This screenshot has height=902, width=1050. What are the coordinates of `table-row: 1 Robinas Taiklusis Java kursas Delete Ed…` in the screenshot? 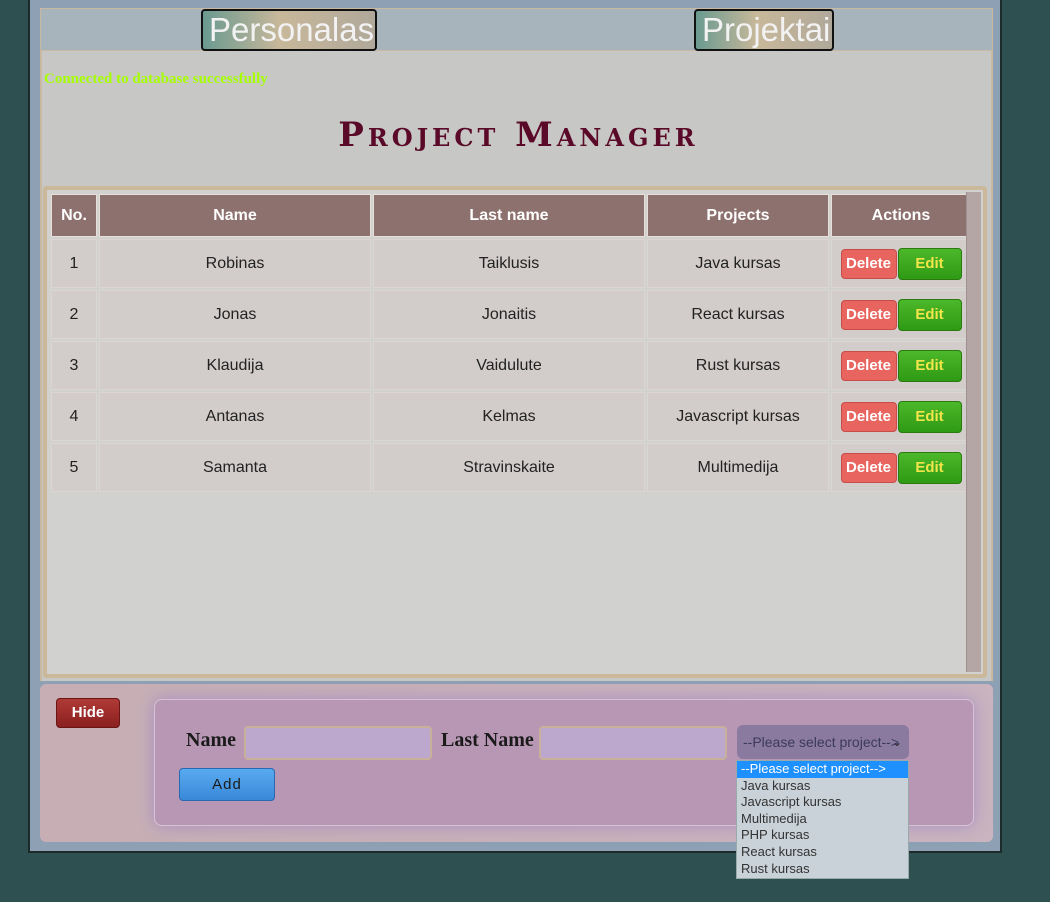 It's located at (511, 263).